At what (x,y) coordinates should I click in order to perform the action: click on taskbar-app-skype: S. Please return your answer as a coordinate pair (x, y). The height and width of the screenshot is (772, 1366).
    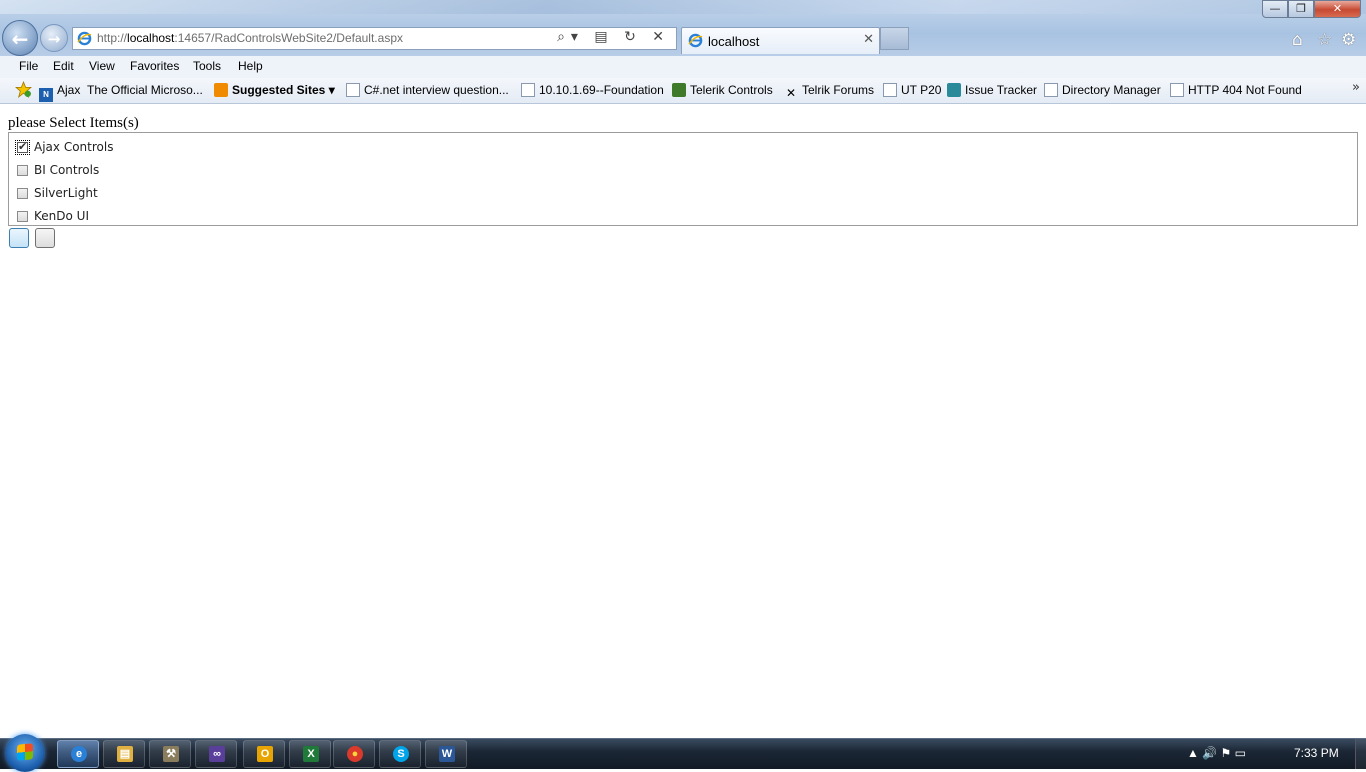
    Looking at the image, I should click on (400, 754).